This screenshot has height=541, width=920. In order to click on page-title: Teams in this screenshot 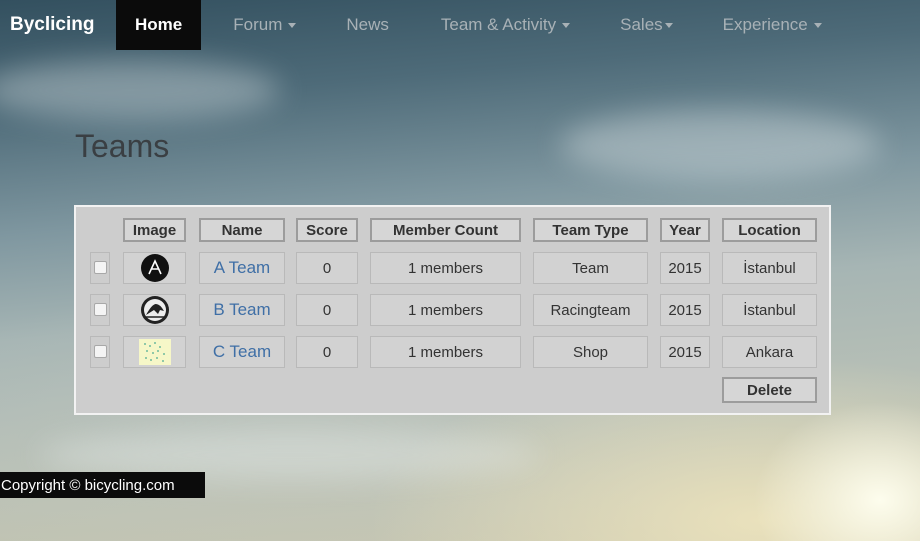, I will do `click(122, 146)`.